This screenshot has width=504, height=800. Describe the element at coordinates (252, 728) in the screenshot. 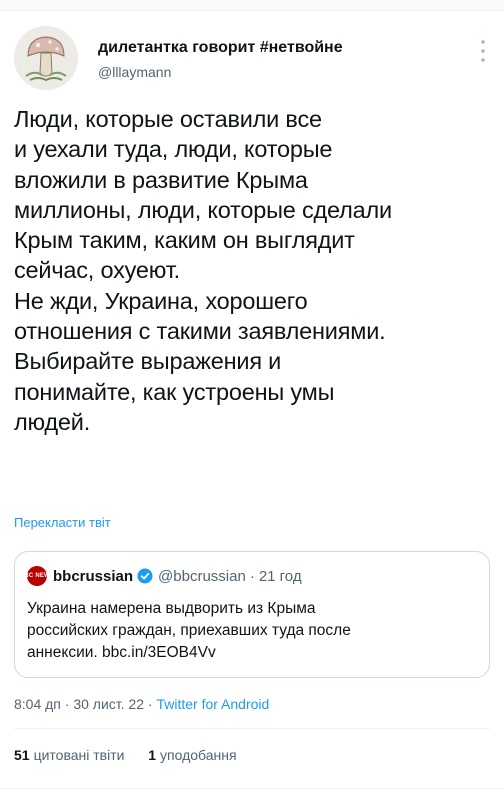

I see `divider` at that location.